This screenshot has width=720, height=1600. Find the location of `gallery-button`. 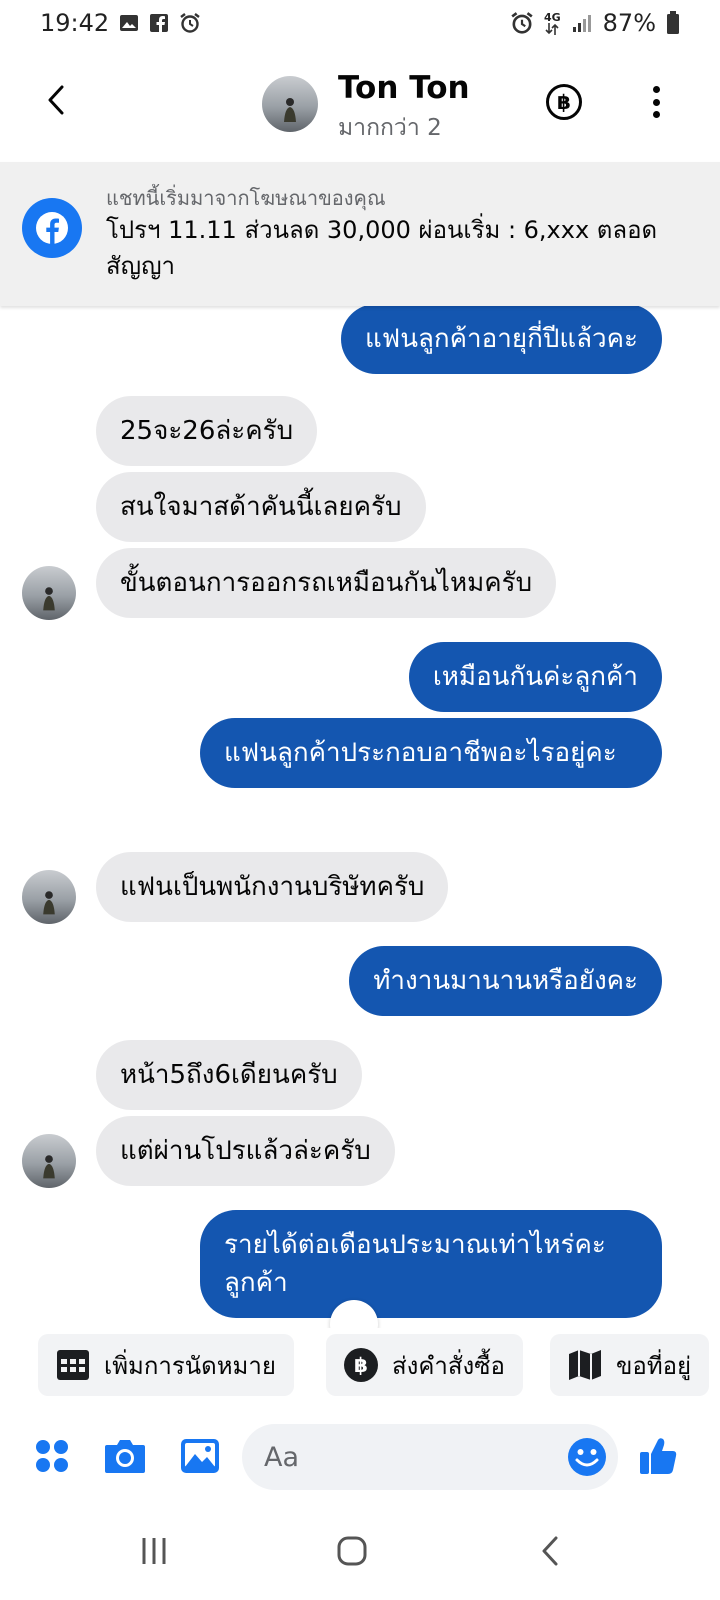

gallery-button is located at coordinates (200, 1456).